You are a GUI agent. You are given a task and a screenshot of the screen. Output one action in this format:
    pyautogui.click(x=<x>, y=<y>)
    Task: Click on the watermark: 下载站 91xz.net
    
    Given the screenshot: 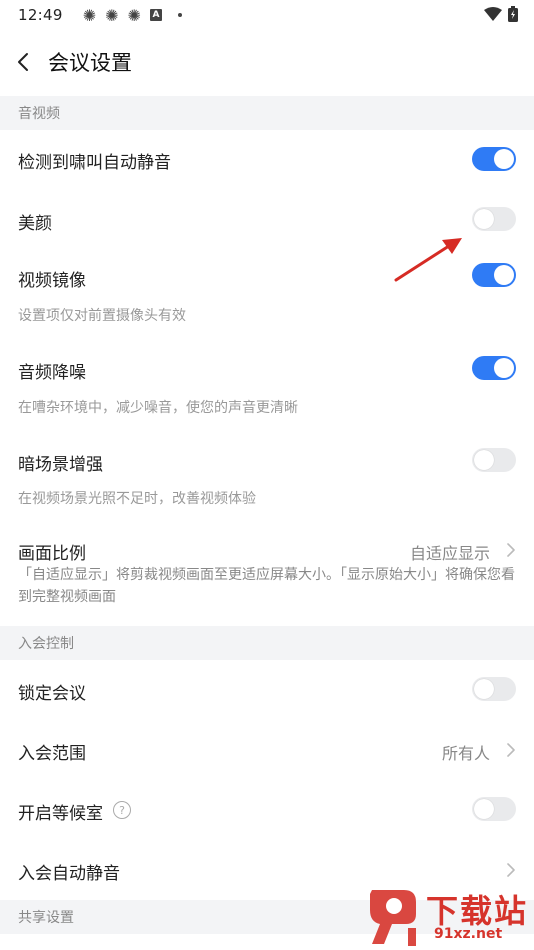 What is the action you would take?
    pyautogui.click(x=449, y=917)
    